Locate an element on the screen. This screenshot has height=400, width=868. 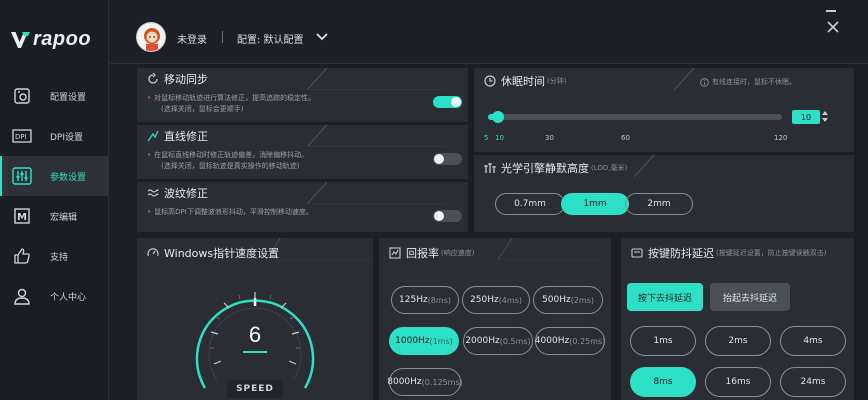
lod-unit: (LOD,毫米) is located at coordinates (609, 168).